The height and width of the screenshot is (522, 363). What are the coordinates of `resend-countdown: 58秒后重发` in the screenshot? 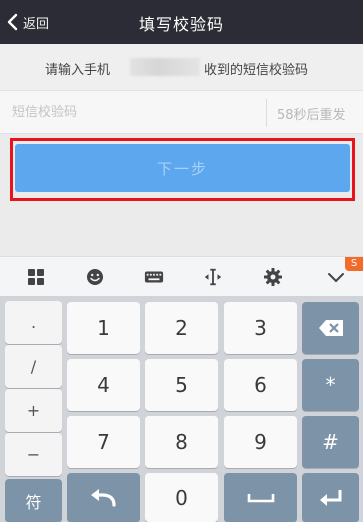 It's located at (311, 115).